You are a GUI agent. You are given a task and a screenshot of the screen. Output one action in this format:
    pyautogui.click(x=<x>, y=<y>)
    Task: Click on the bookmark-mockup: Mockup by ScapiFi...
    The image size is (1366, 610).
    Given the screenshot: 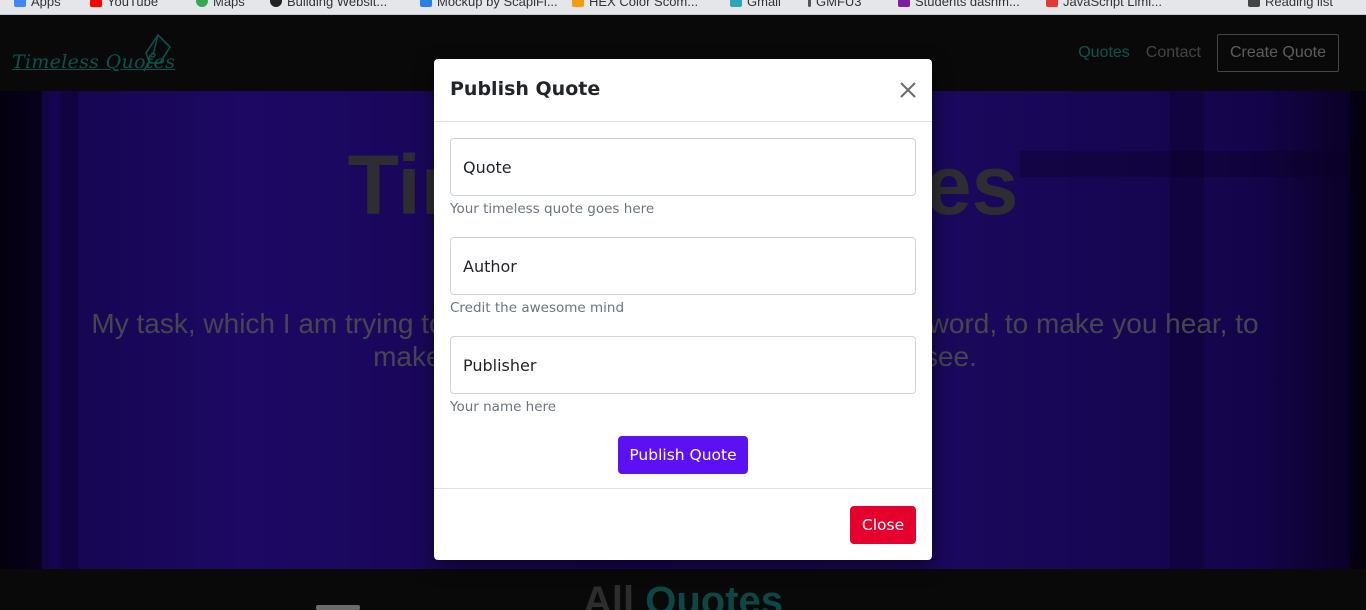 What is the action you would take?
    pyautogui.click(x=489, y=5)
    